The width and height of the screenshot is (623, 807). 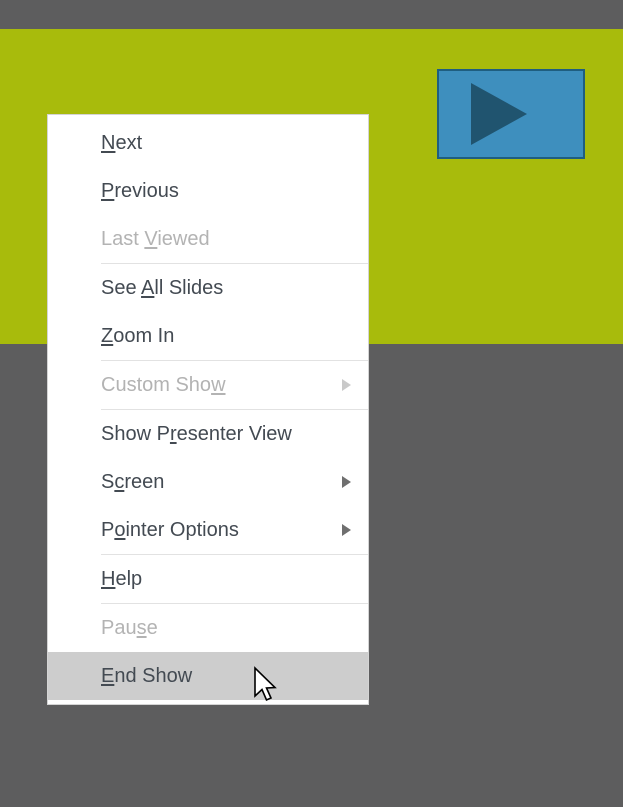 What do you see at coordinates (162, 288) in the screenshot?
I see `menu-item-label: See All Slides` at bounding box center [162, 288].